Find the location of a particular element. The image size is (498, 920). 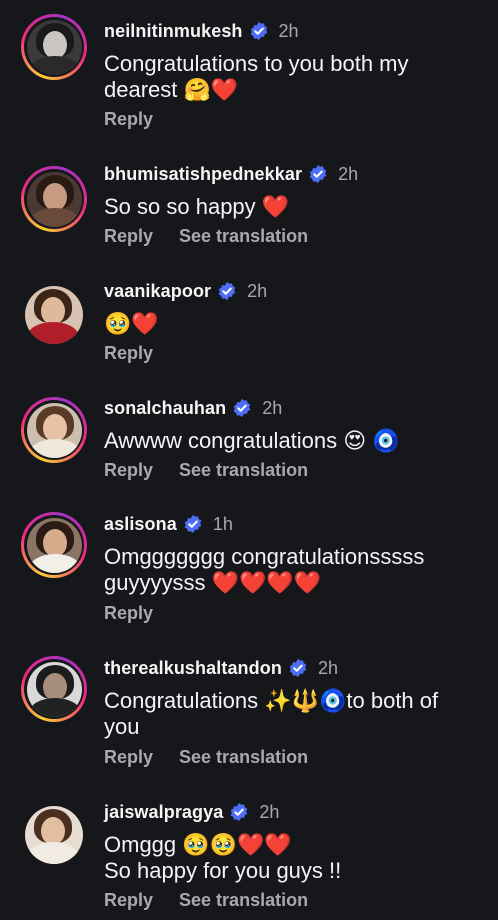

comment-text: 🥹❤️ is located at coordinates (131, 323).